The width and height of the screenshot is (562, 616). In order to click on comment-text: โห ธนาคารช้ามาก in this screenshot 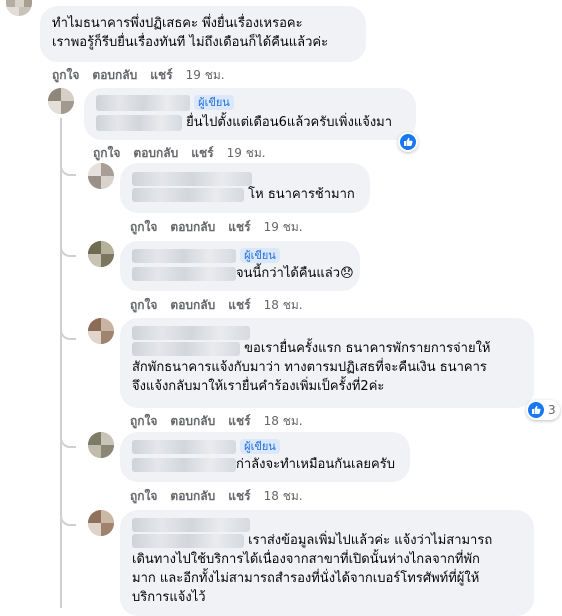, I will do `click(301, 194)`.